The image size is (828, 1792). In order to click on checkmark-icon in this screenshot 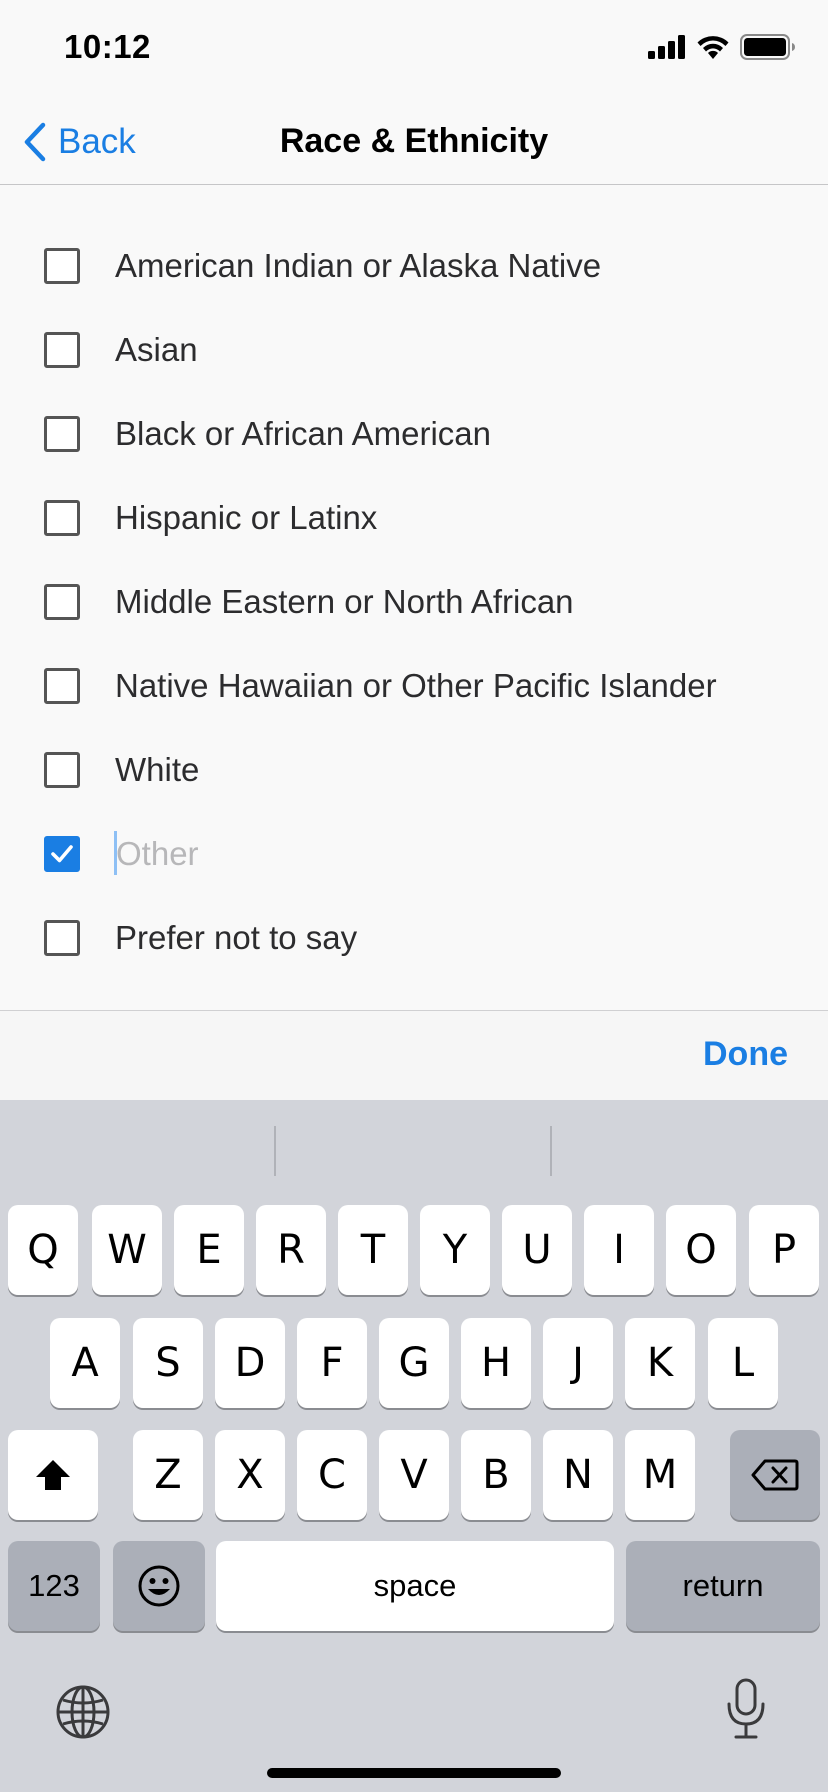, I will do `click(62, 854)`.